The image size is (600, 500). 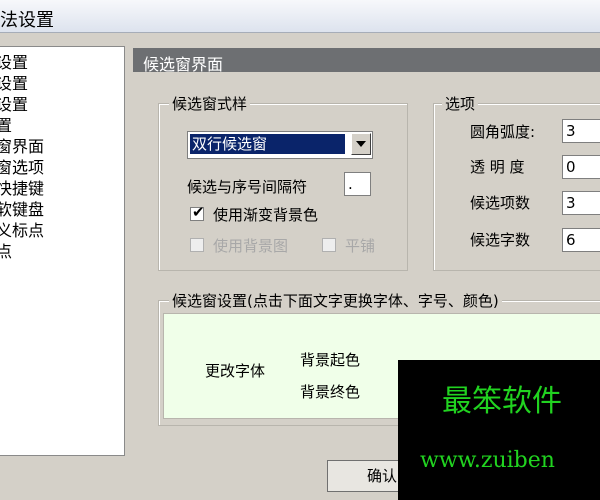 I want to click on checkmark-icon: ✔, so click(x=198, y=212).